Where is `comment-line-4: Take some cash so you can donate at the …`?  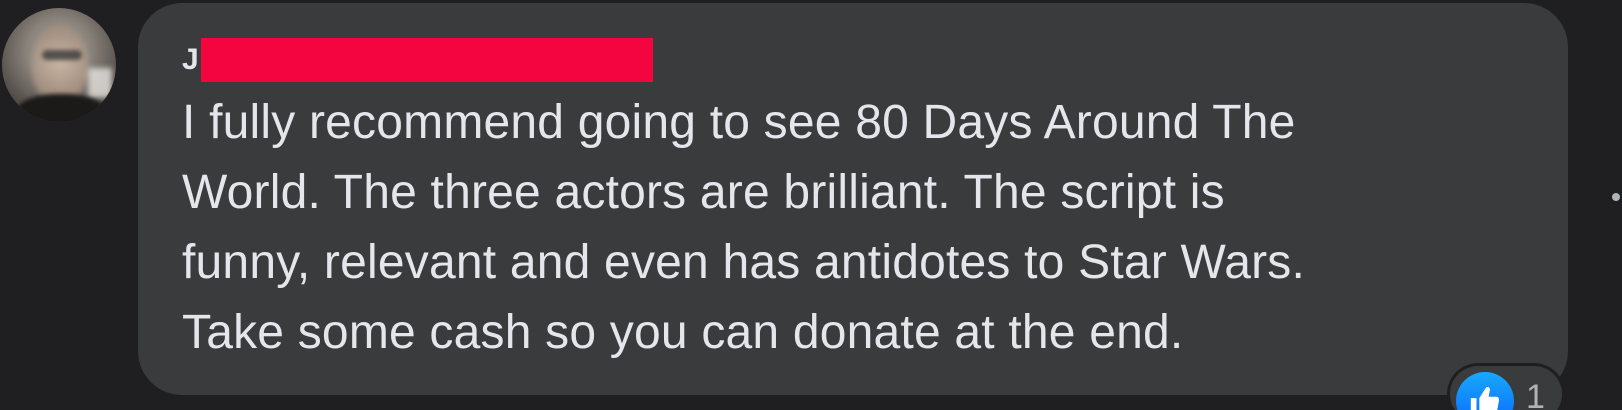
comment-line-4: Take some cash so you can donate at the … is located at coordinates (683, 332).